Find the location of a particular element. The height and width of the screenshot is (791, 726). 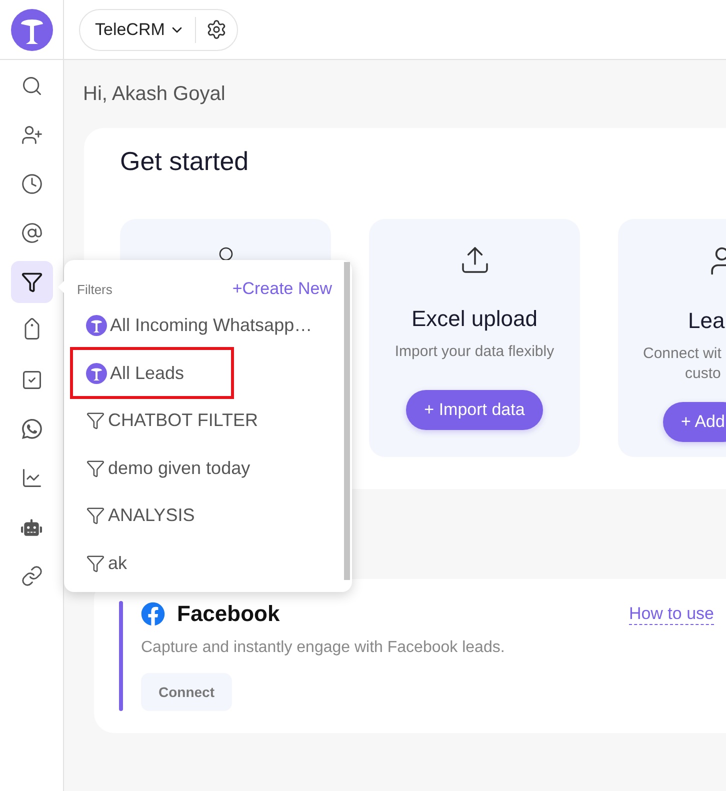

robot-icon is located at coordinates (31, 527).